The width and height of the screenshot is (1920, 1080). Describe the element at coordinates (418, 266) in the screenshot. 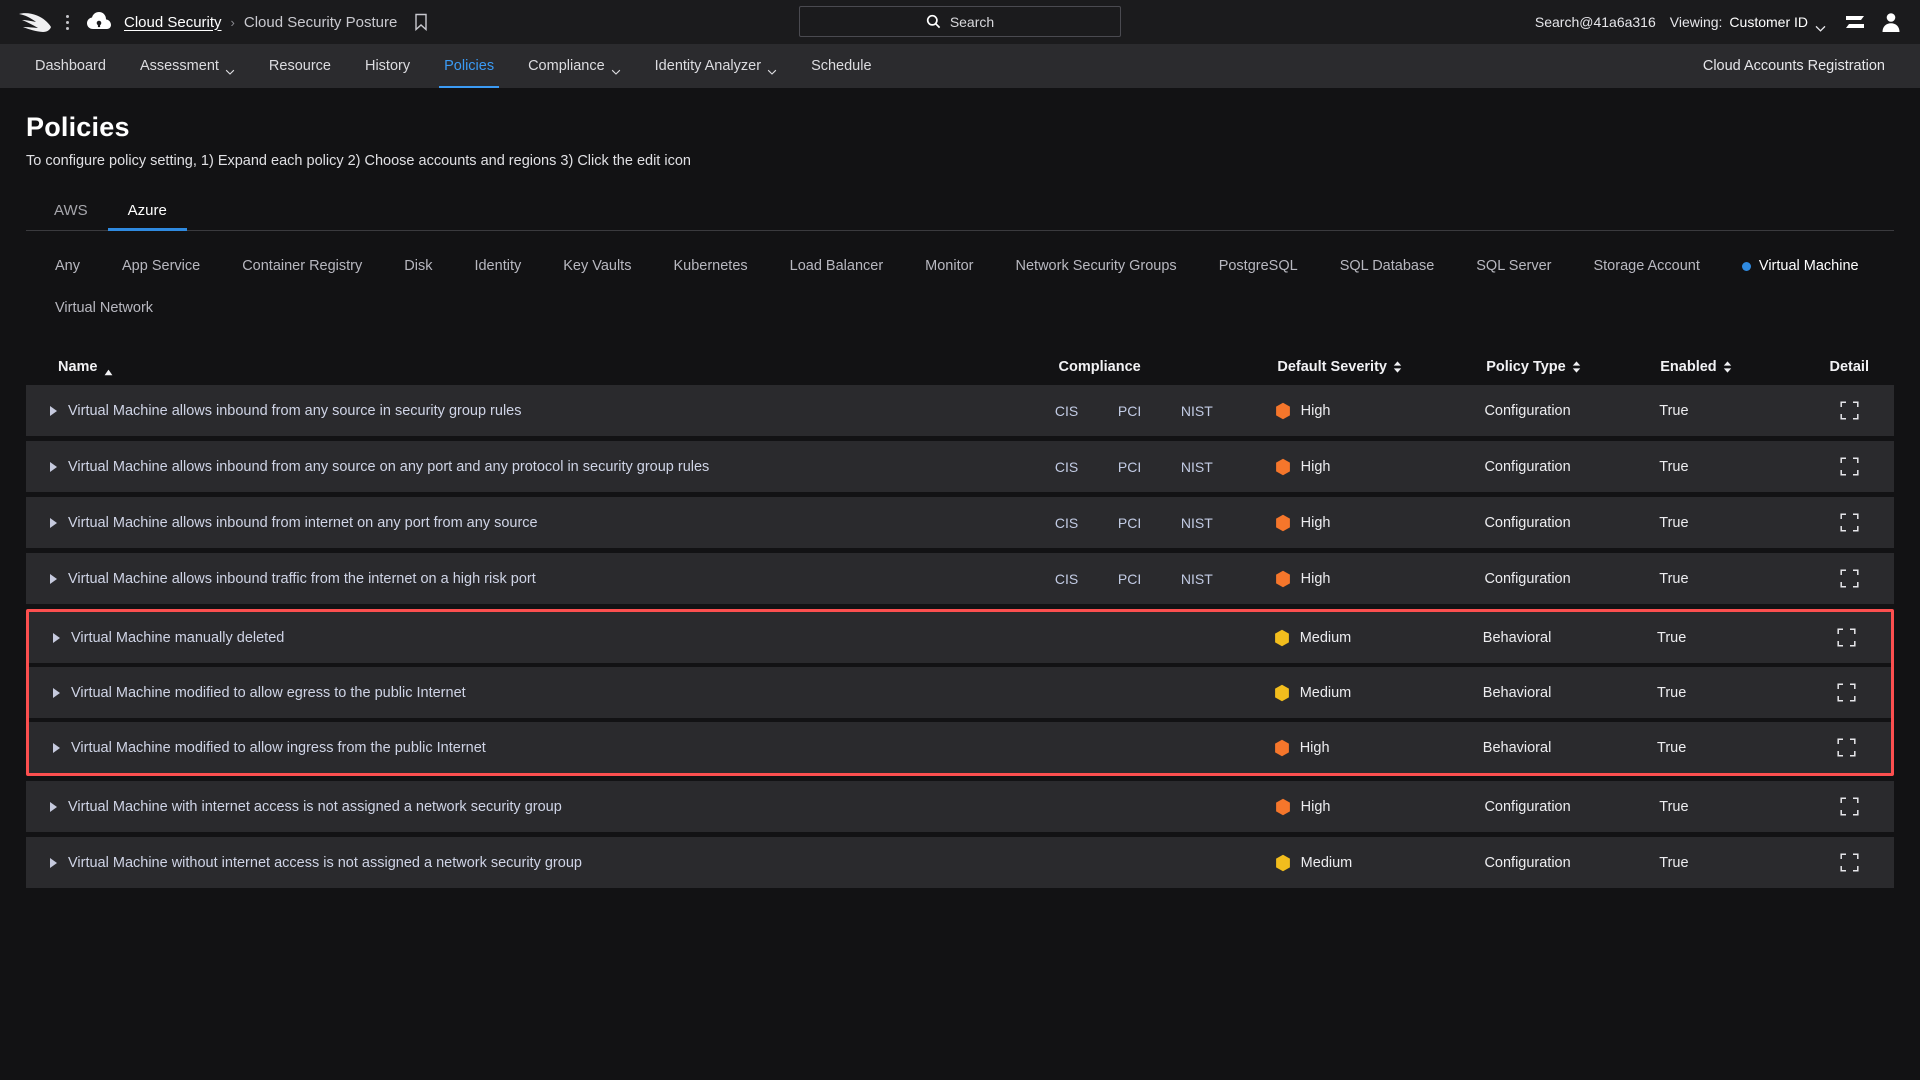

I see `service-chip-disk: Disk` at that location.